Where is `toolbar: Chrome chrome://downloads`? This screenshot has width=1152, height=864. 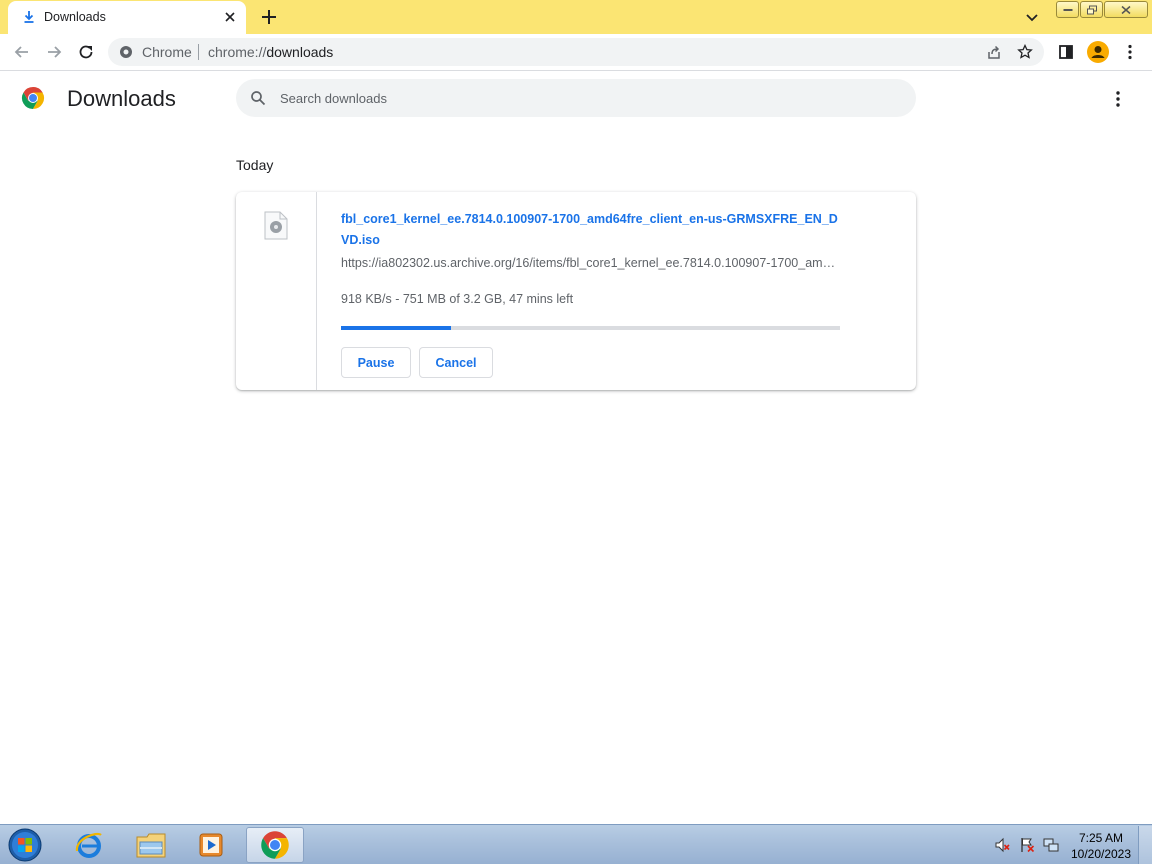 toolbar: Chrome chrome://downloads is located at coordinates (576, 52).